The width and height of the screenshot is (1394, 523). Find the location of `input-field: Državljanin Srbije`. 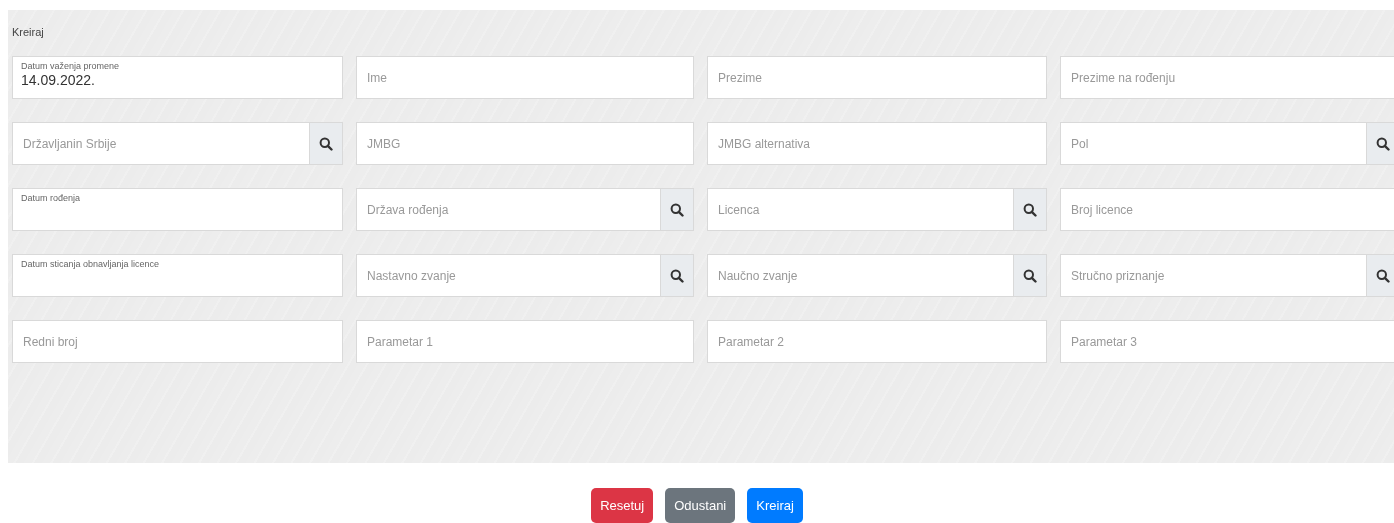

input-field: Državljanin Srbije is located at coordinates (161, 143).